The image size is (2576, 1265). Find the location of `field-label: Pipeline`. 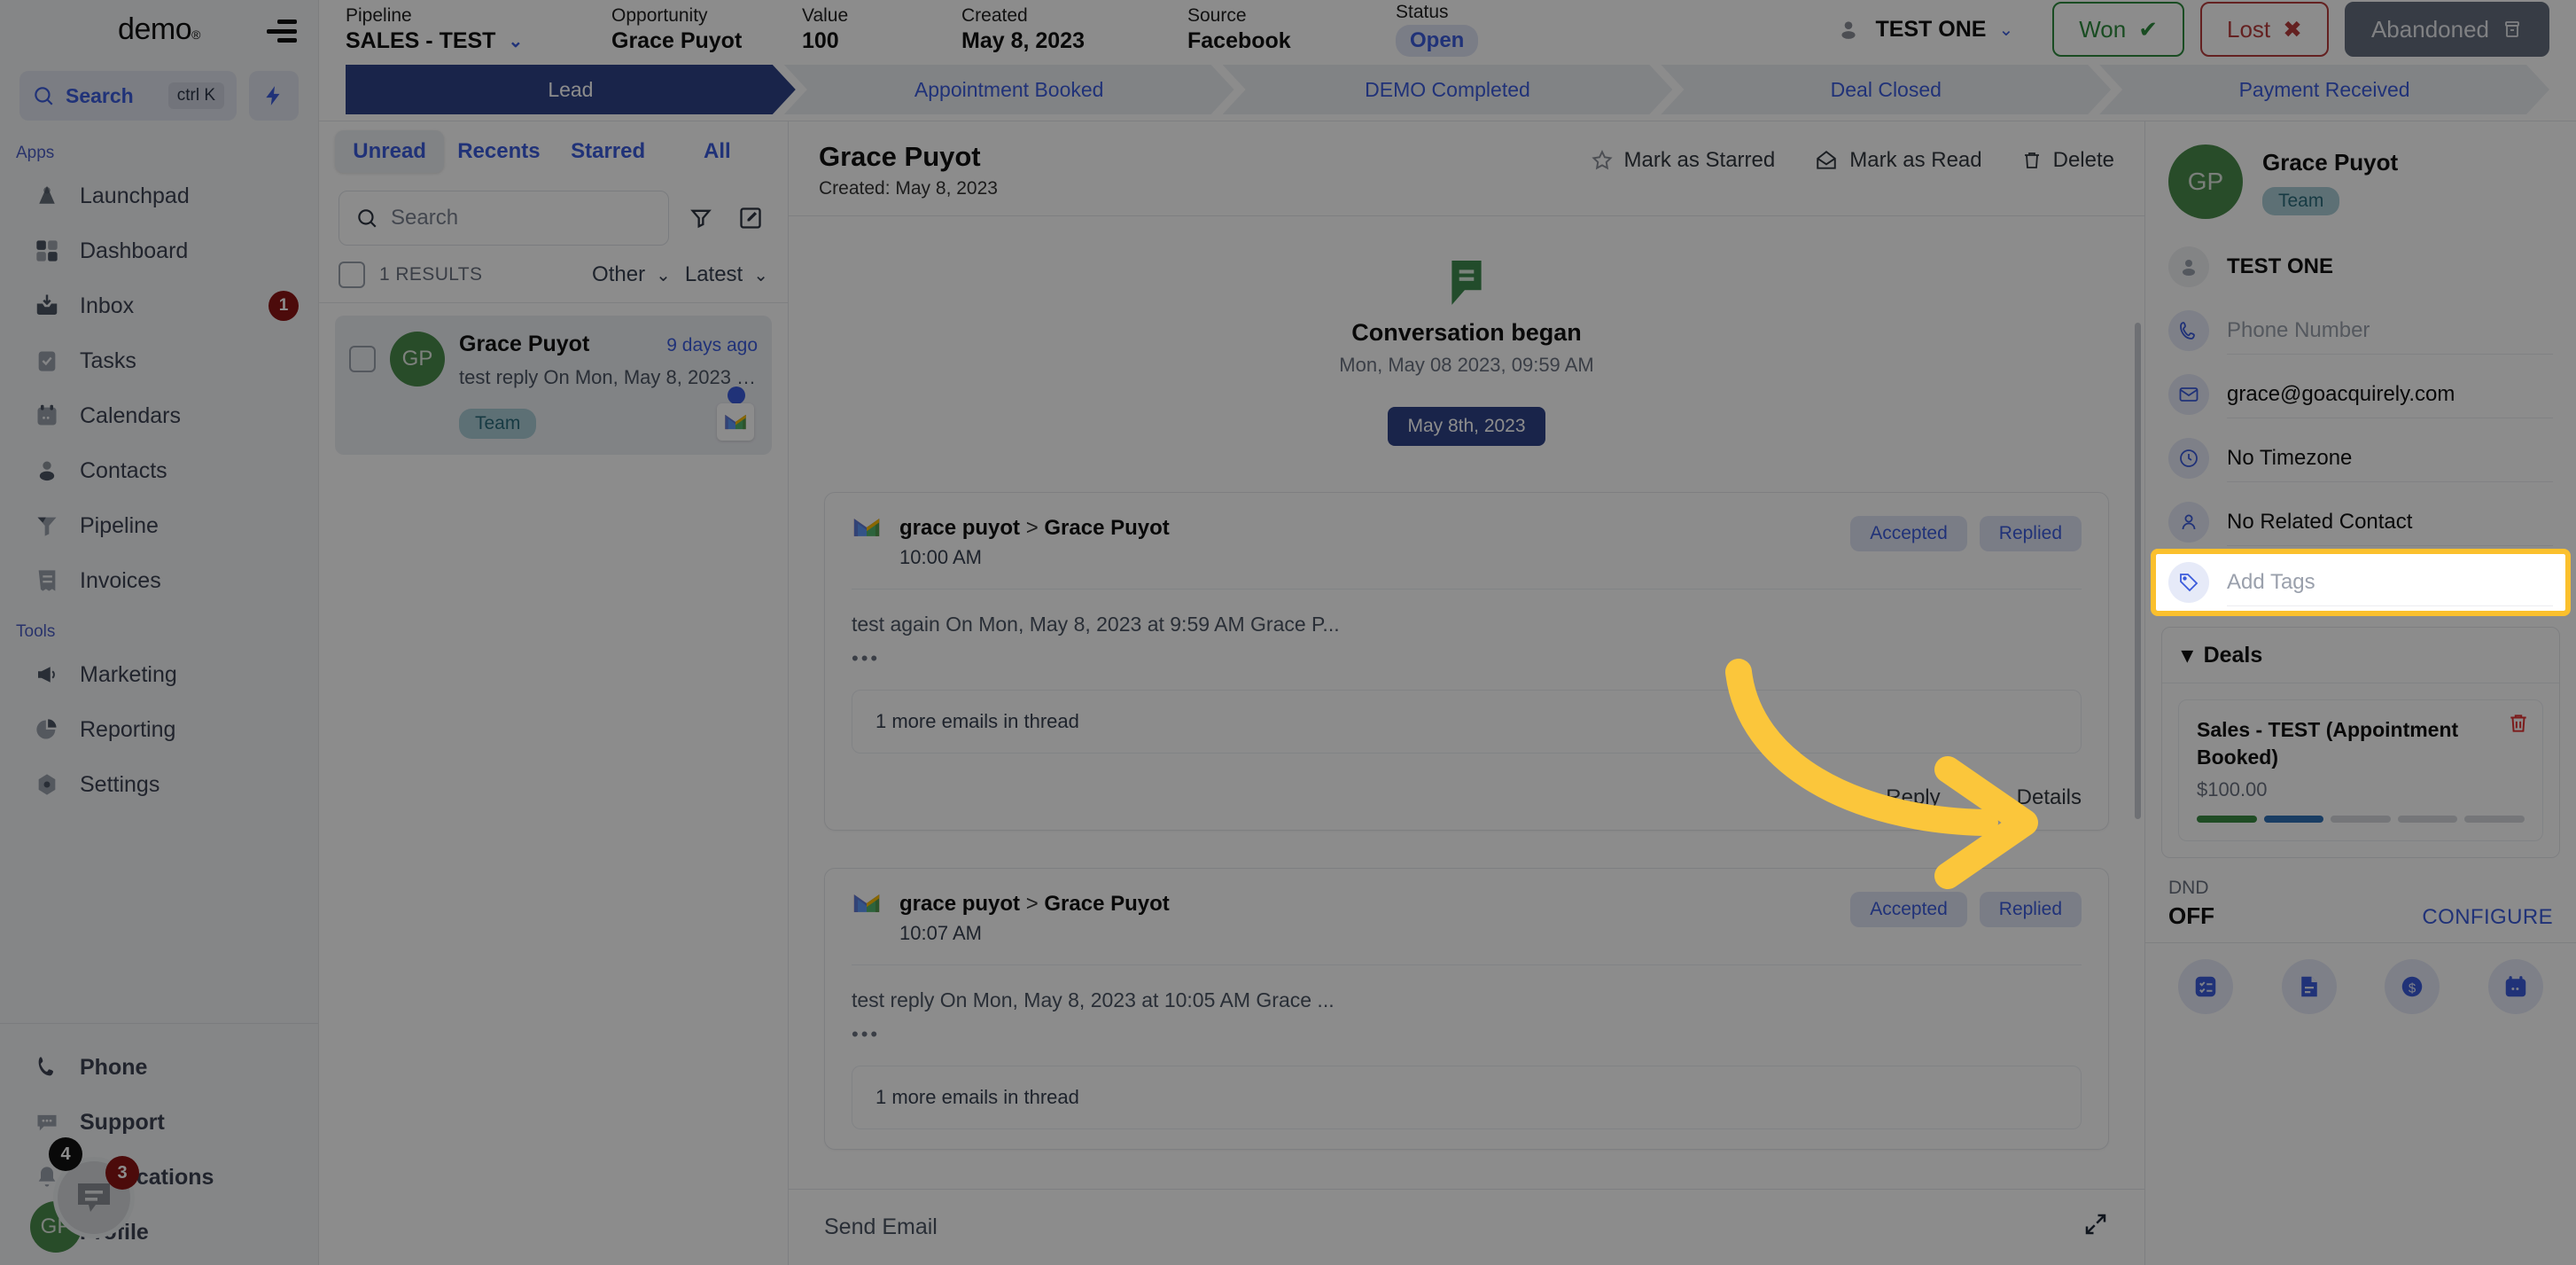

field-label: Pipeline is located at coordinates (379, 15).